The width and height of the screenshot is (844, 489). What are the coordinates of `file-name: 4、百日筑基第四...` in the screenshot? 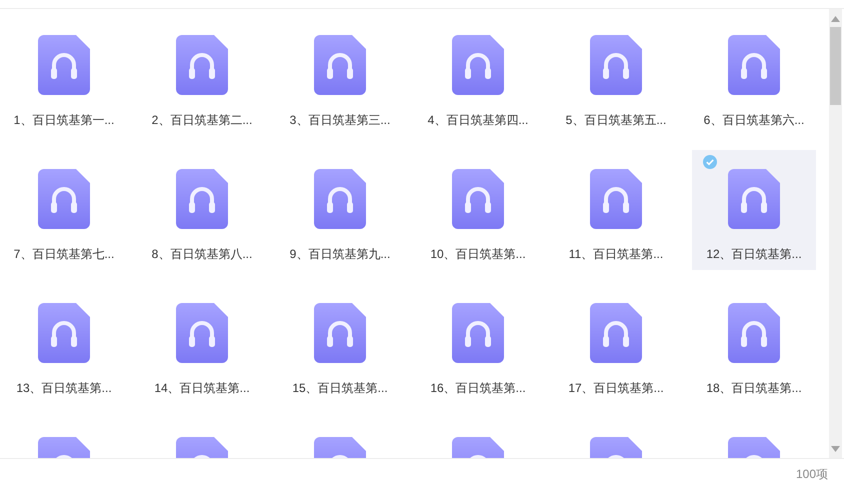 It's located at (478, 120).